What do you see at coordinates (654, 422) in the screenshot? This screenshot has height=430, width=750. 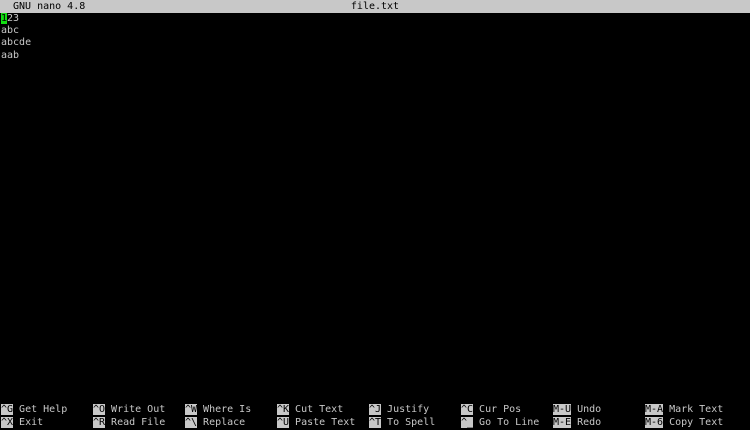 I see `shortcut-key: M-6` at bounding box center [654, 422].